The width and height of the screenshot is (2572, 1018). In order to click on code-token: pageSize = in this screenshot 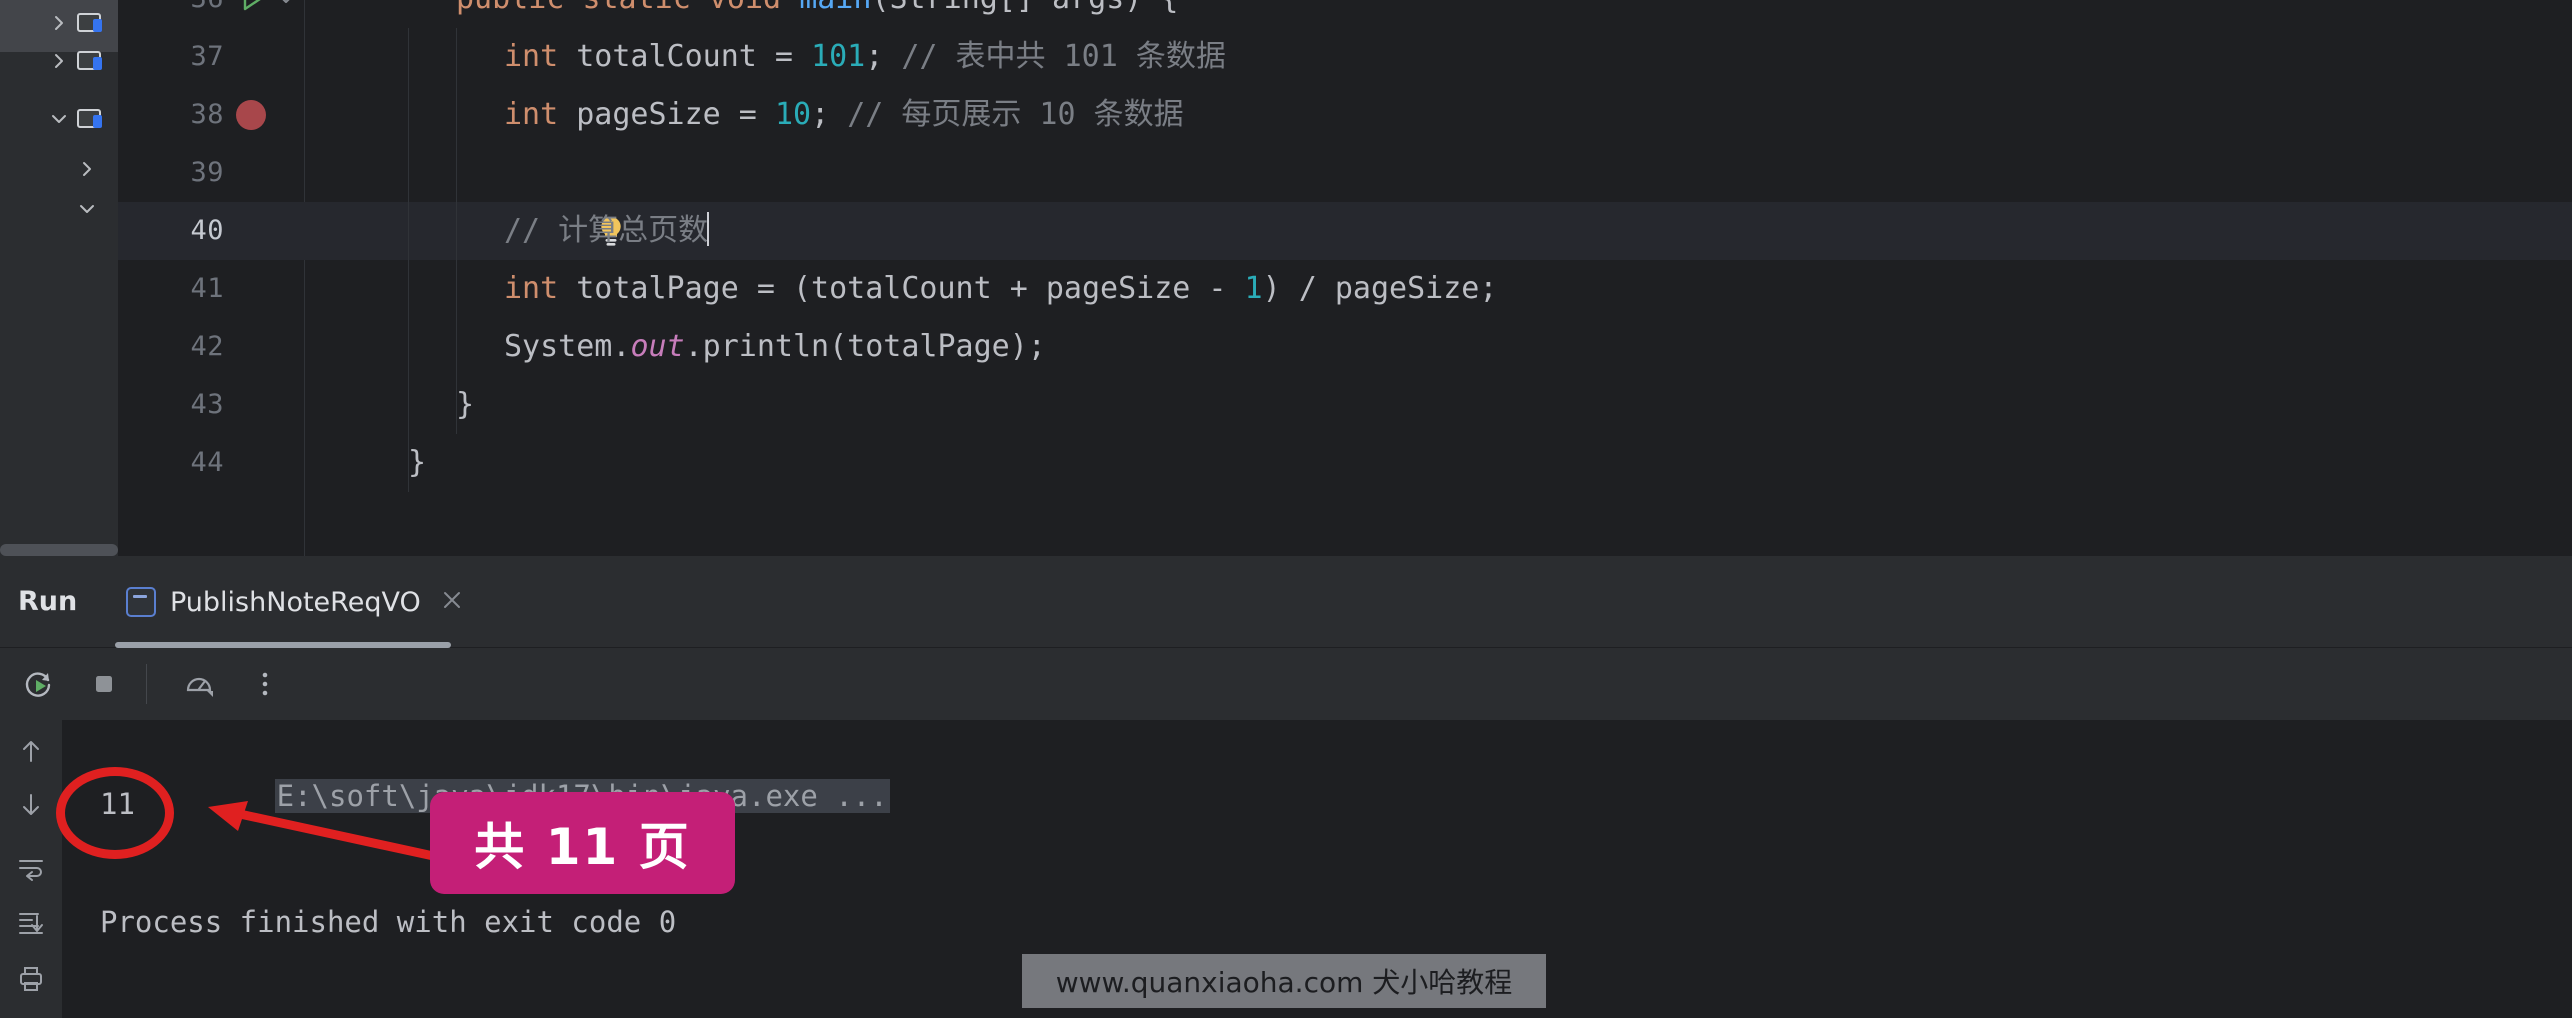, I will do `click(675, 114)`.